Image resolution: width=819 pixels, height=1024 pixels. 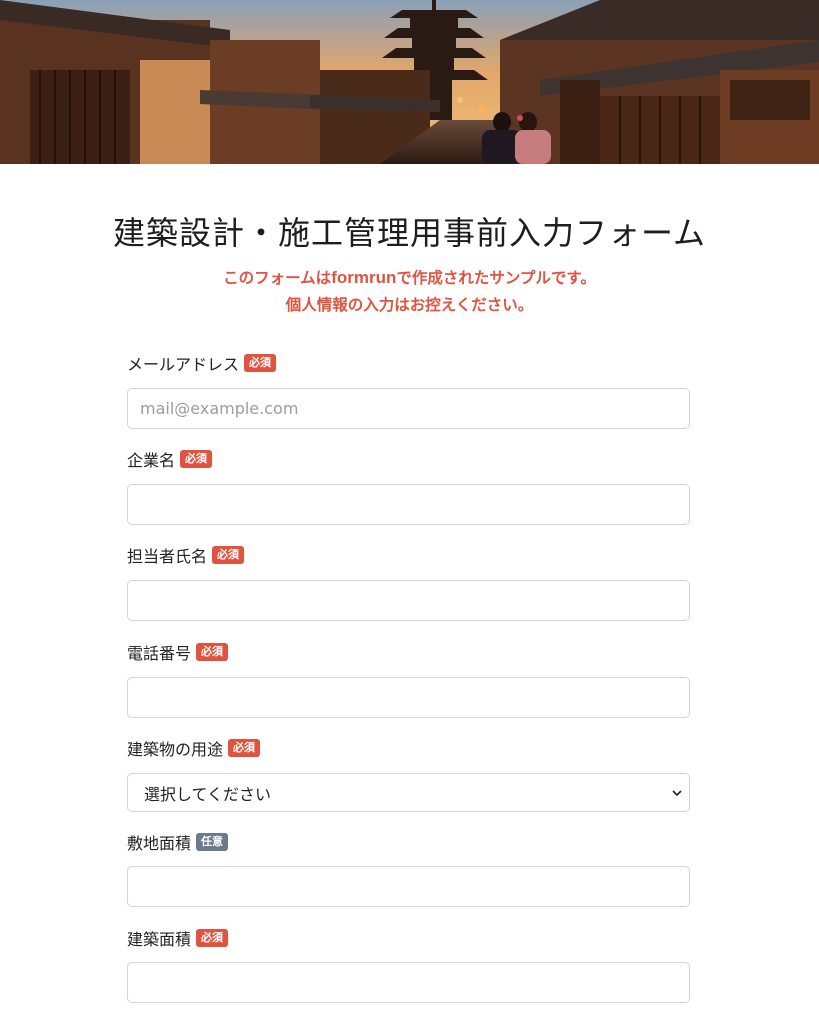 I want to click on building-area-label: 建築面積 必須, so click(x=178, y=938).